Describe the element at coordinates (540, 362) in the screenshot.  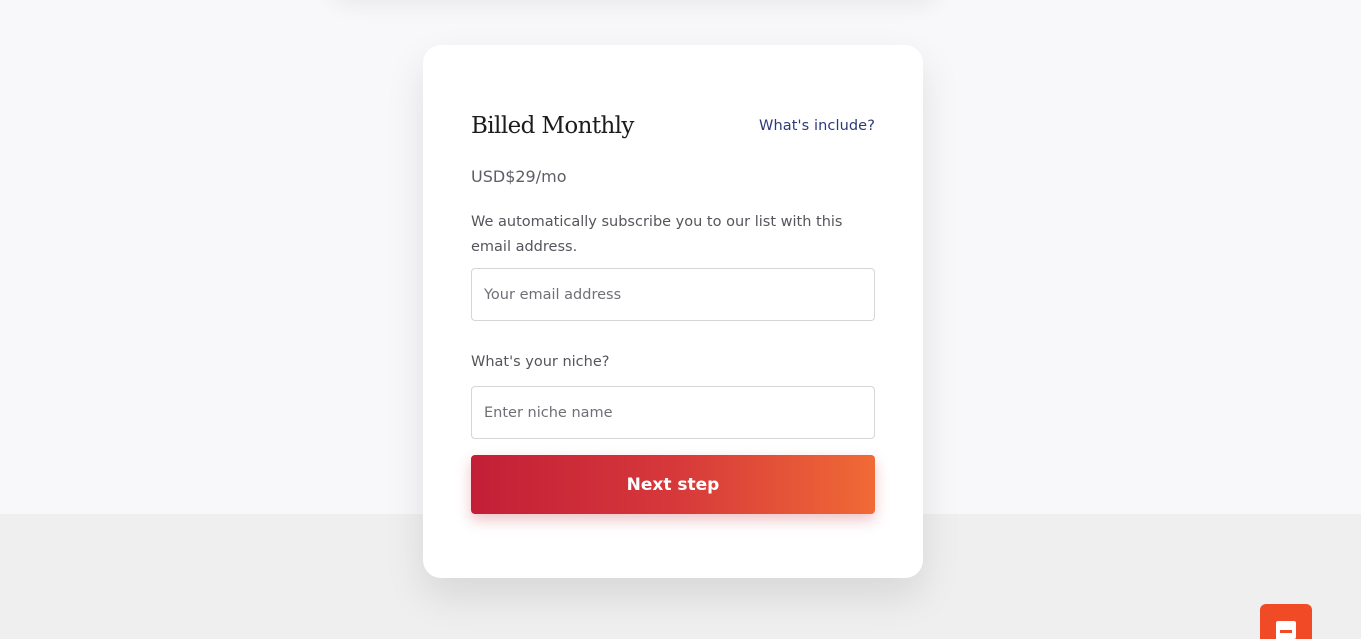
I see `niche-label: What's your niche?` at that location.